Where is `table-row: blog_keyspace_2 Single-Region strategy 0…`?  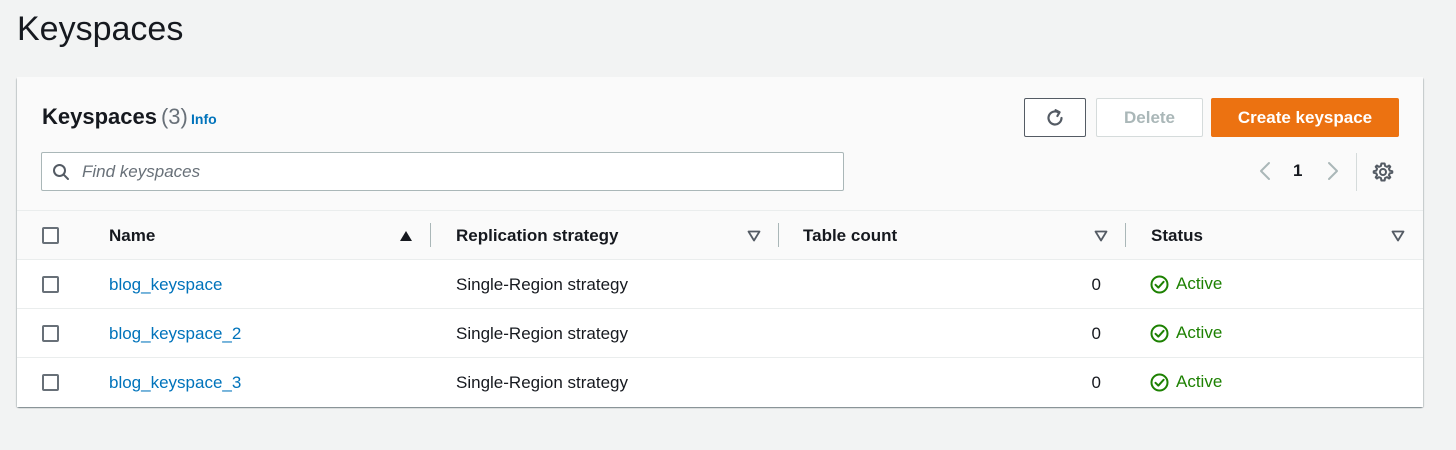 table-row: blog_keyspace_2 Single-Region strategy 0… is located at coordinates (720, 333).